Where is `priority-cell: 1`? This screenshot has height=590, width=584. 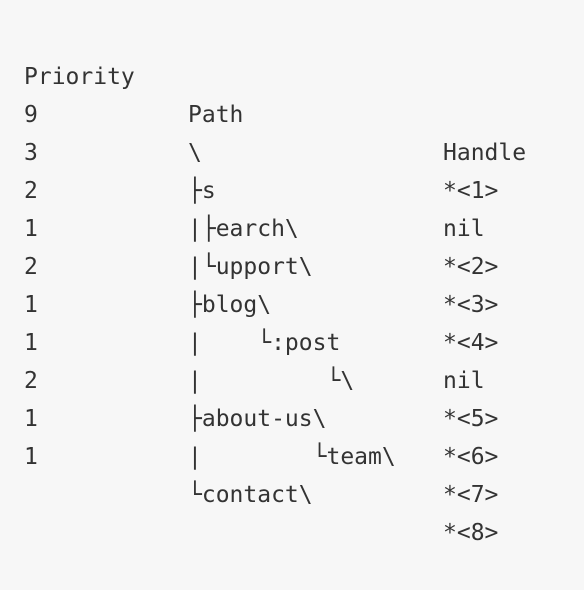
priority-cell: 1 is located at coordinates (31, 457).